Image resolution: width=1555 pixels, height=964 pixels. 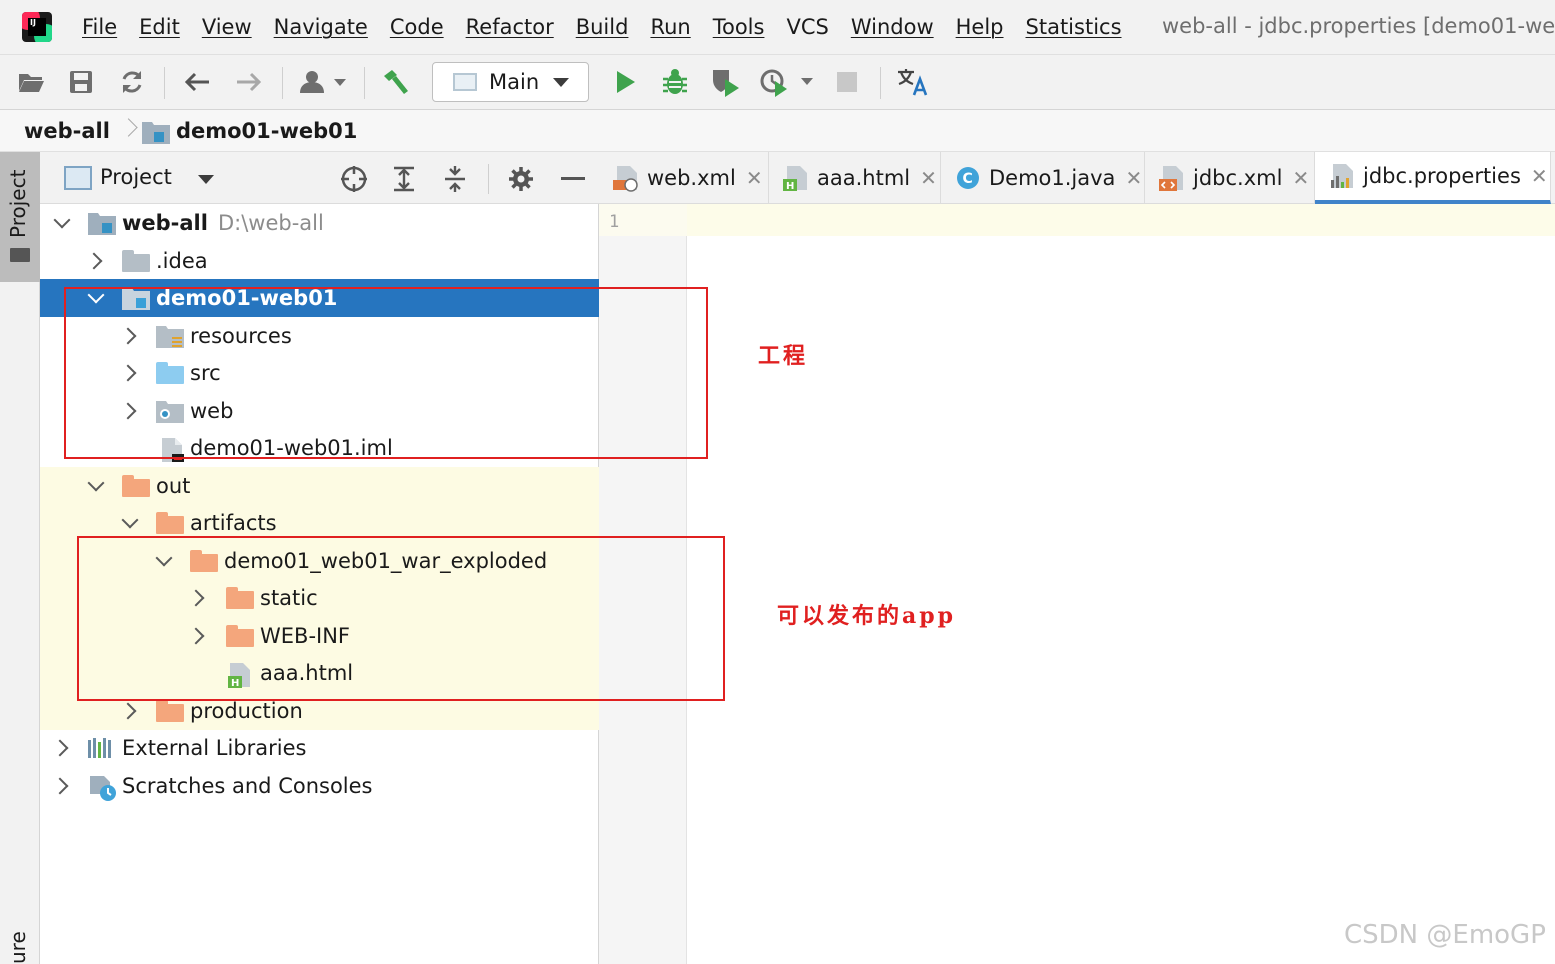 I want to click on tree-label-artifacts: artifacts, so click(x=233, y=523).